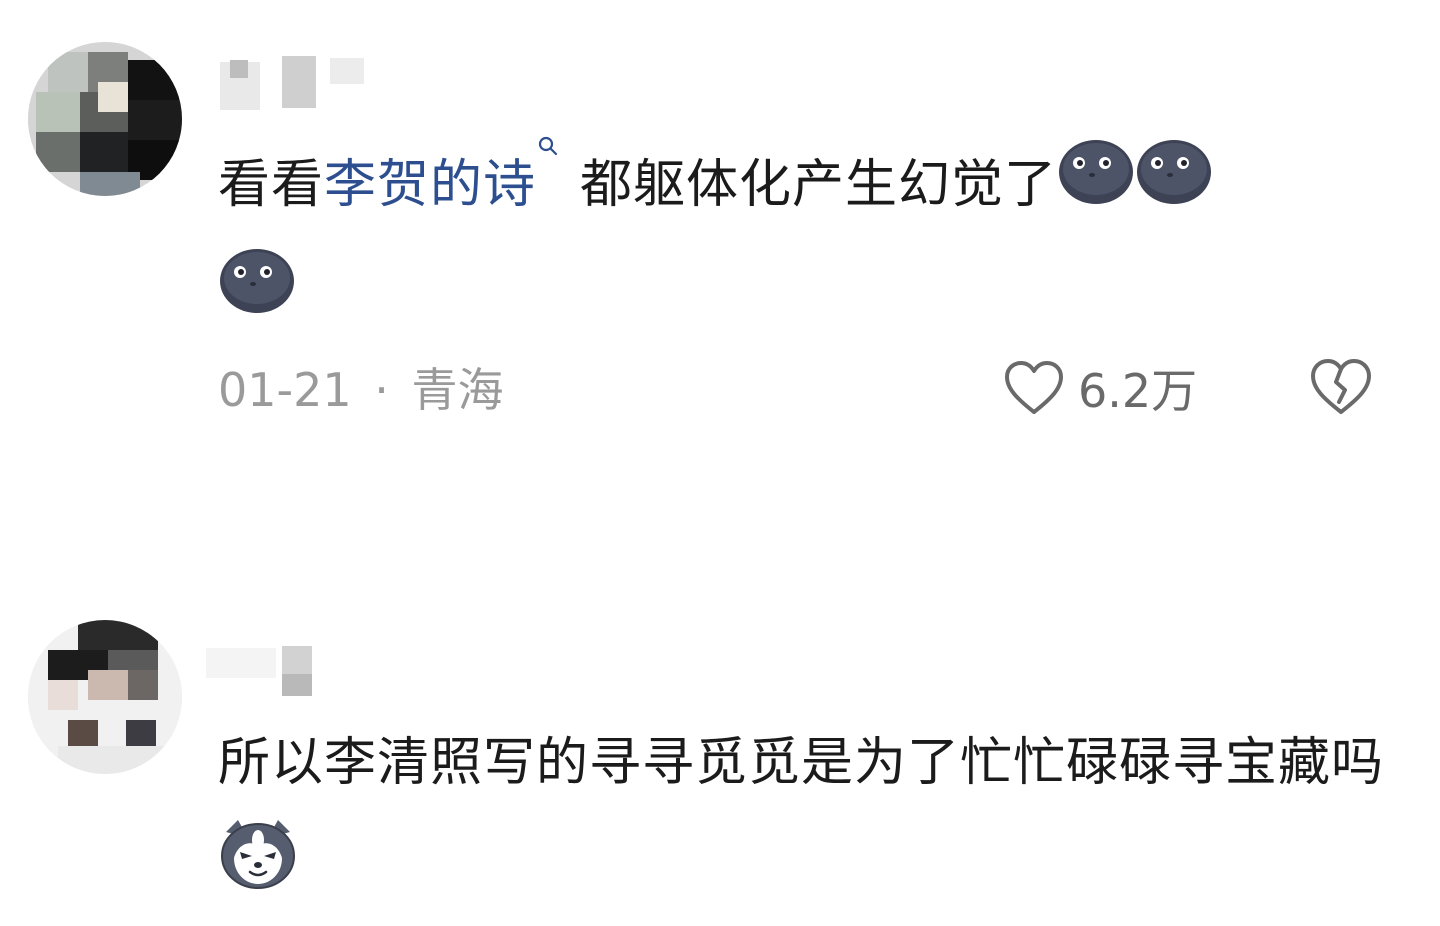 Image resolution: width=1440 pixels, height=926 pixels. I want to click on like-count: 6.2万, so click(1138, 391).